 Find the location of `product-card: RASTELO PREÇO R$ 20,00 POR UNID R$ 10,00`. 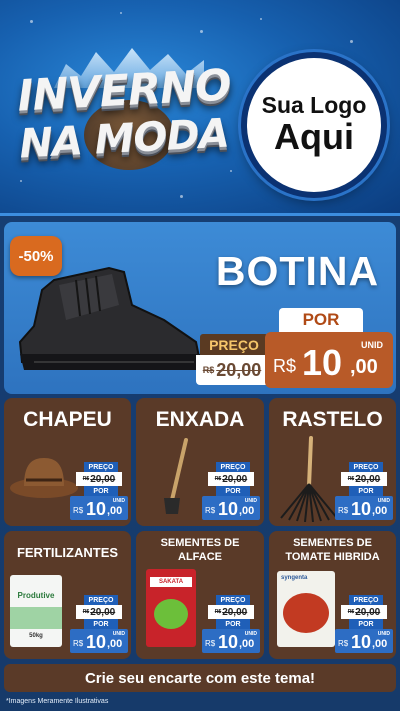

product-card: RASTELO PREÇO R$ 20,00 POR UNID R$ 10,00 is located at coordinates (332, 462).